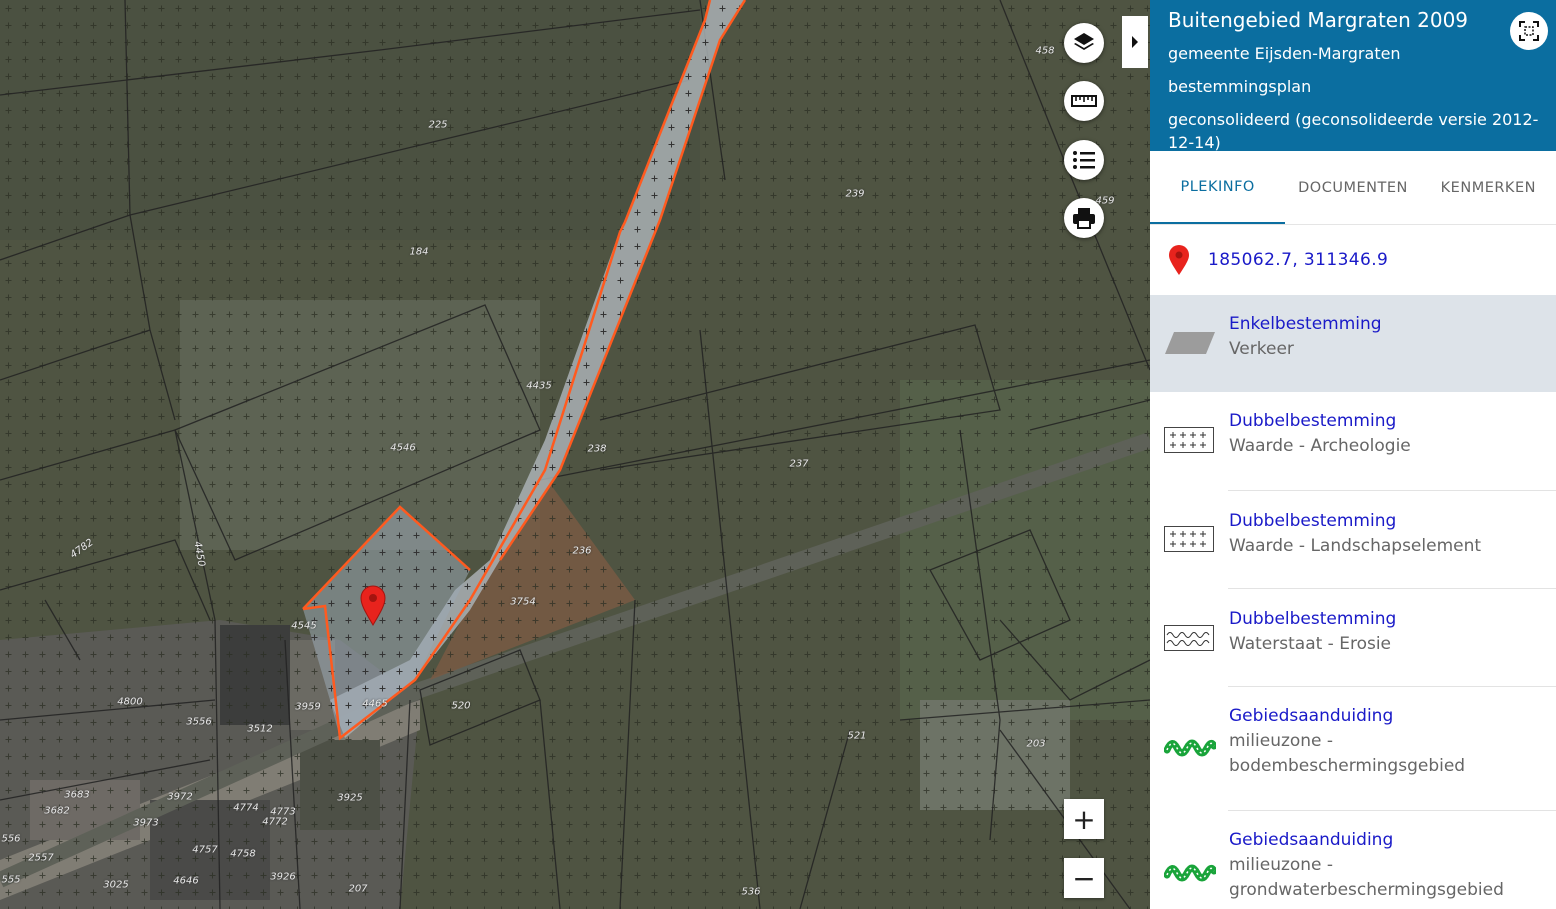 The height and width of the screenshot is (909, 1556). What do you see at coordinates (419, 252) in the screenshot?
I see `parcel-label: 184` at bounding box center [419, 252].